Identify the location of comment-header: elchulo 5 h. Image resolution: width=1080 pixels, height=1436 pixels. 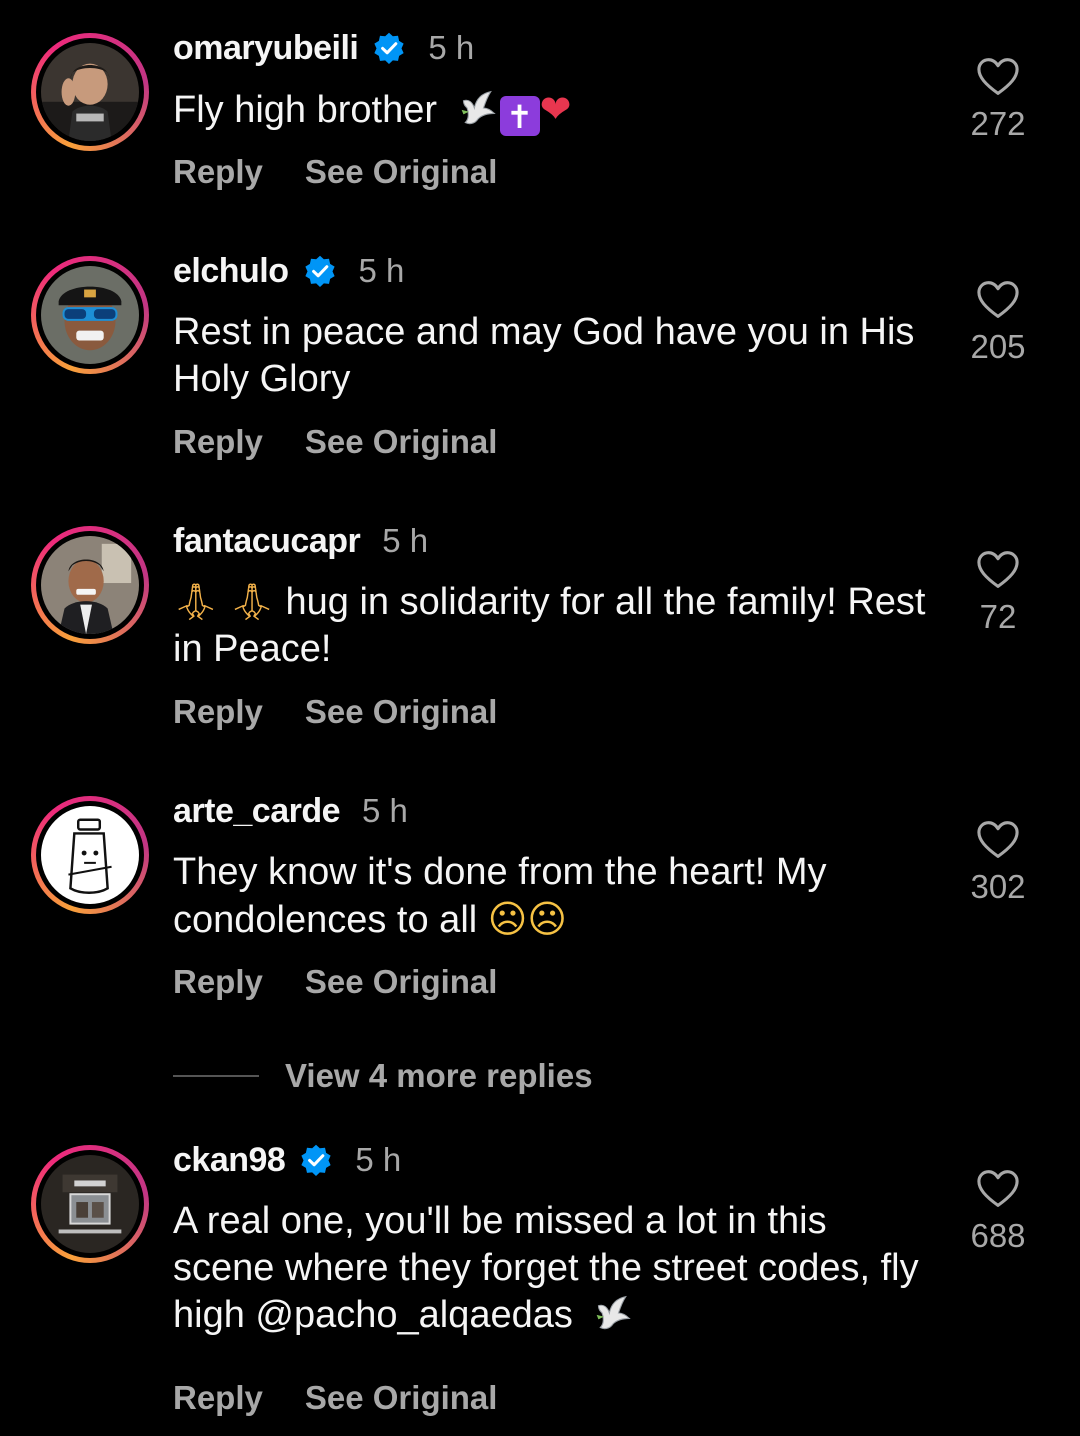
(288, 271).